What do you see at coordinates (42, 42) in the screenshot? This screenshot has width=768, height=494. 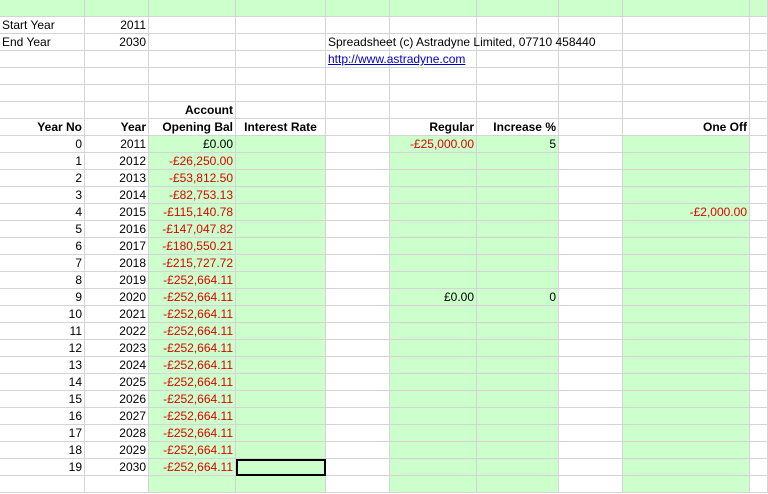 I see `end-year-label: End Year` at bounding box center [42, 42].